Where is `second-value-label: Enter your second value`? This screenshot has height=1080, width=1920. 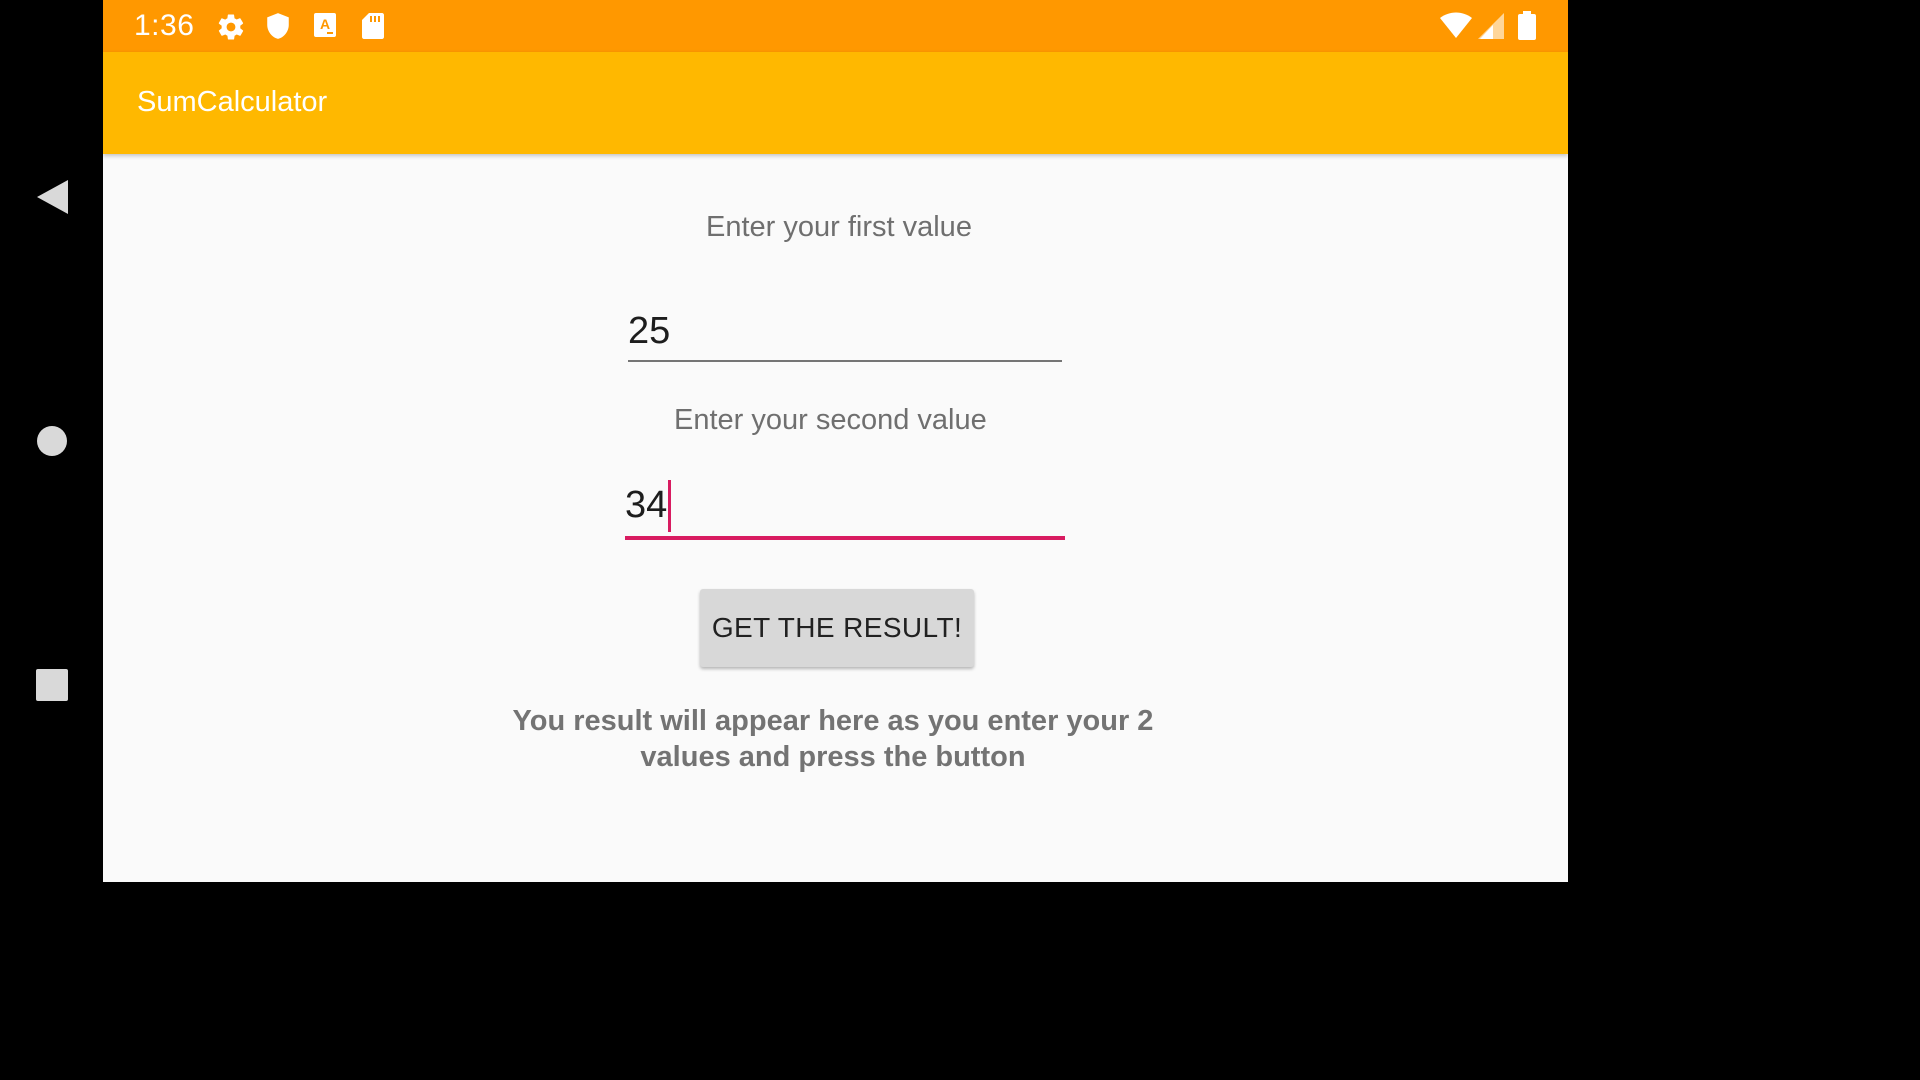 second-value-label: Enter your second value is located at coordinates (830, 420).